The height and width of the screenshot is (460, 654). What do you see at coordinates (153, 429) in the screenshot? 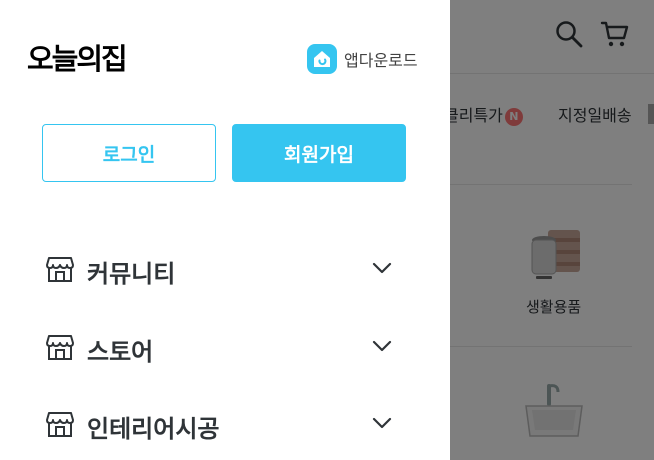
I see `menu-label: 인테리어시공` at bounding box center [153, 429].